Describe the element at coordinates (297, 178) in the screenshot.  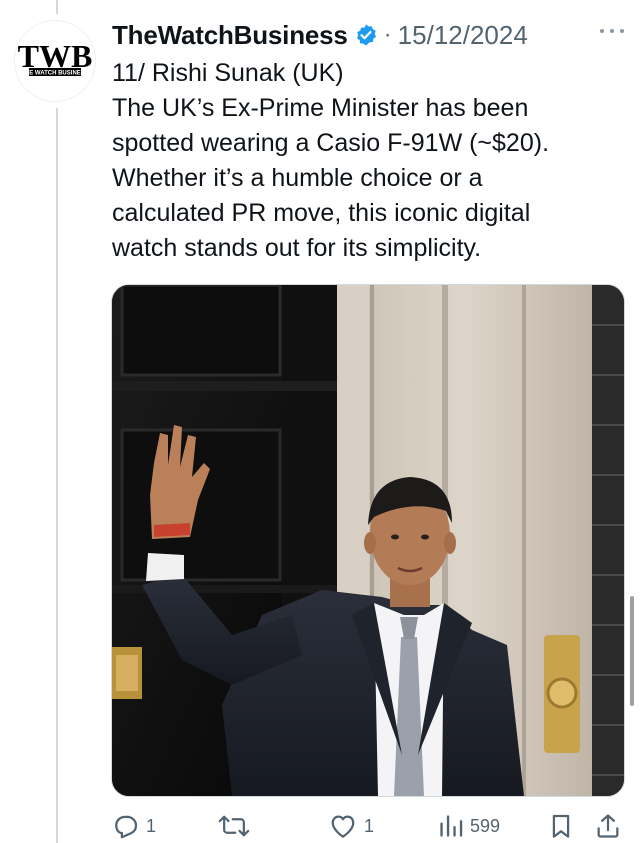
I see `tweet-text-line: Whether it’s a humble choice or a` at that location.